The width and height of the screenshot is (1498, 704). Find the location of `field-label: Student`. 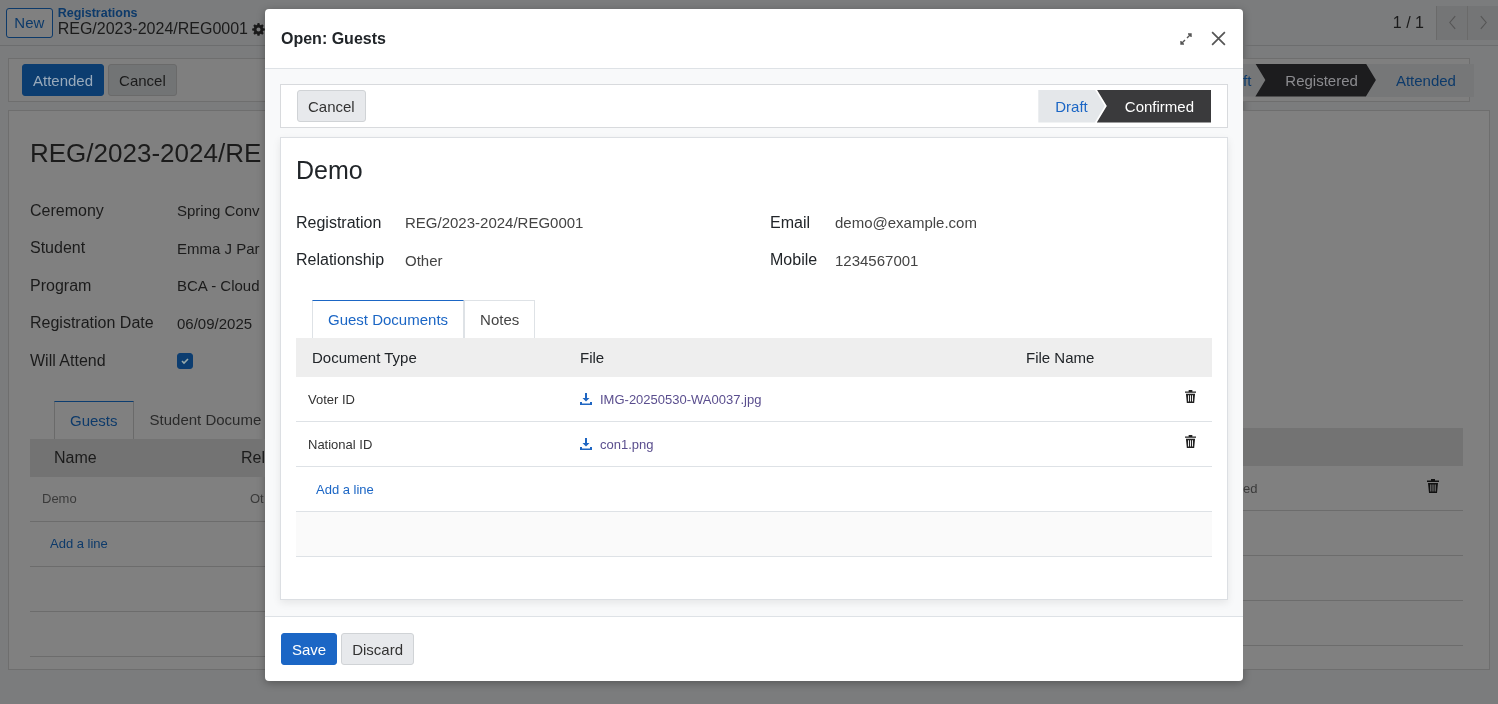

field-label: Student is located at coordinates (58, 248).